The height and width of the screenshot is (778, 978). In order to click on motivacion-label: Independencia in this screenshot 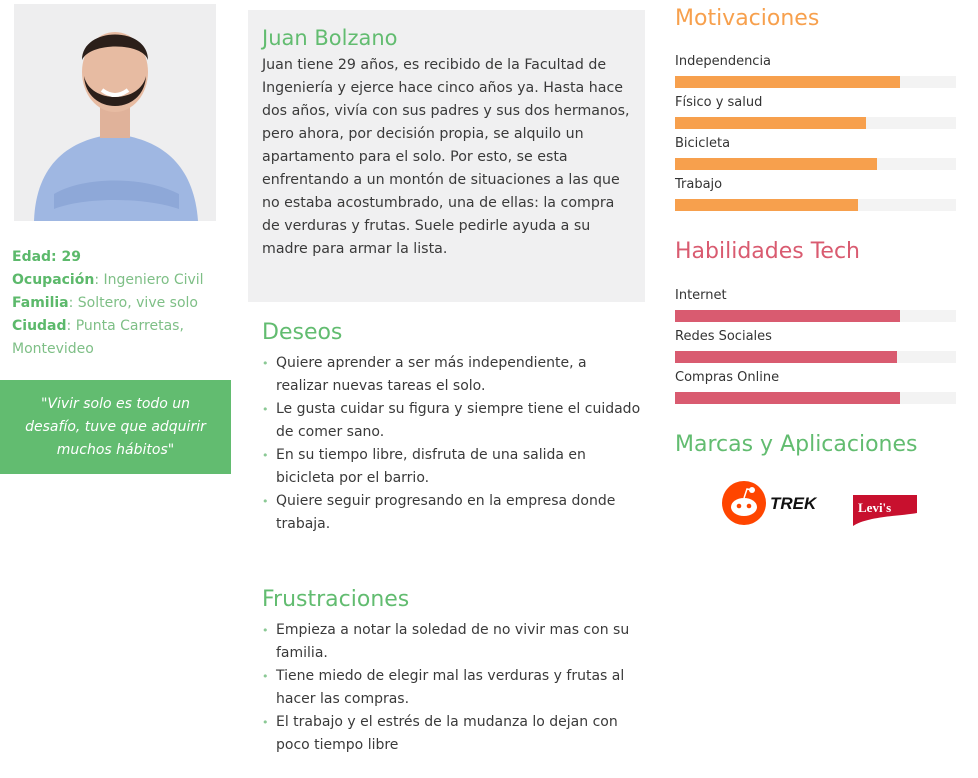, I will do `click(723, 61)`.